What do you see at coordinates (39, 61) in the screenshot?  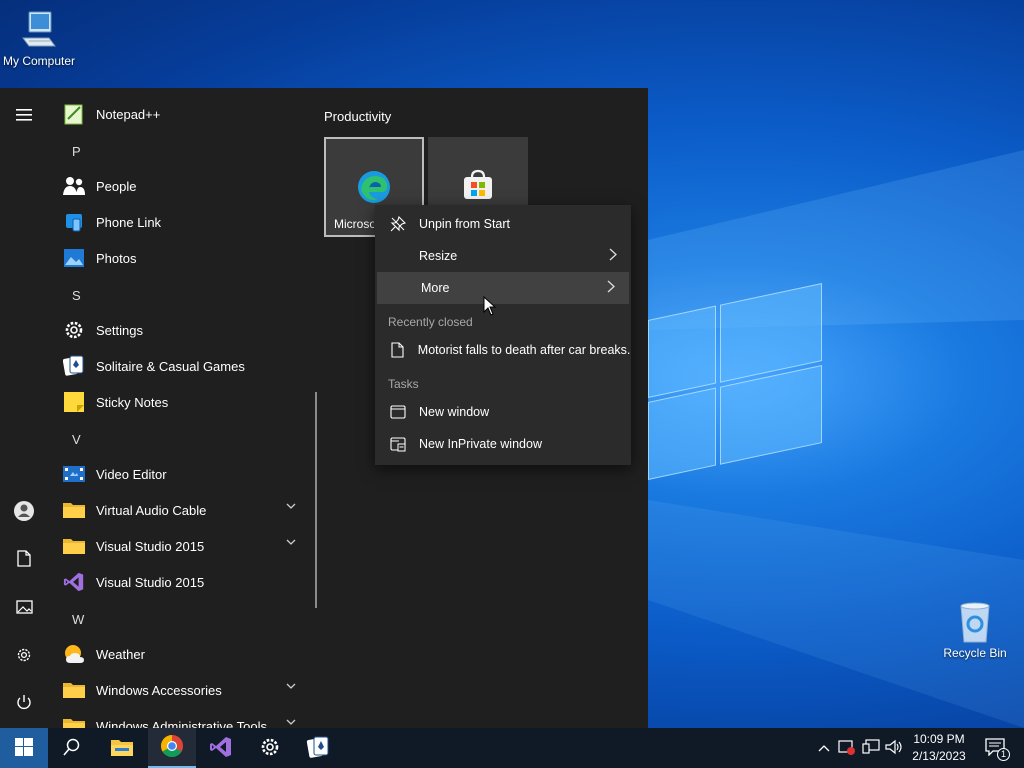 I see `desktop-icon-label: My Computer` at bounding box center [39, 61].